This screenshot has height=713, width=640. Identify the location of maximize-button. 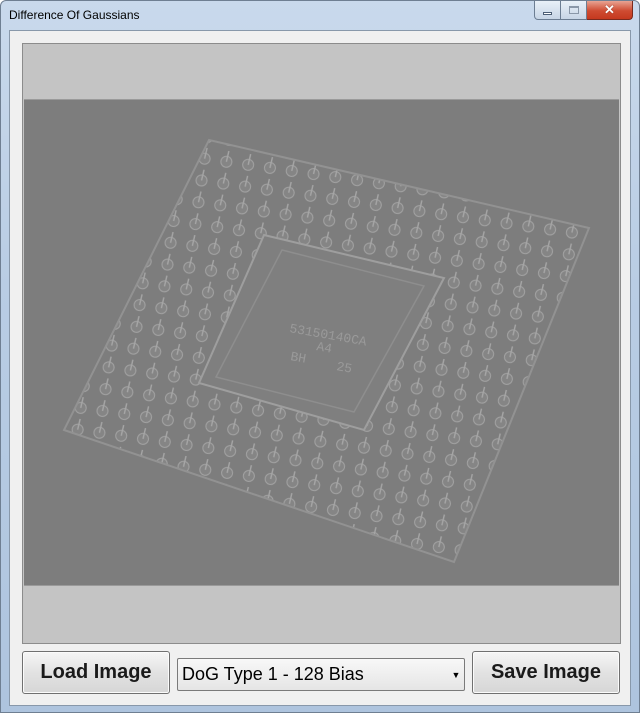
(574, 10).